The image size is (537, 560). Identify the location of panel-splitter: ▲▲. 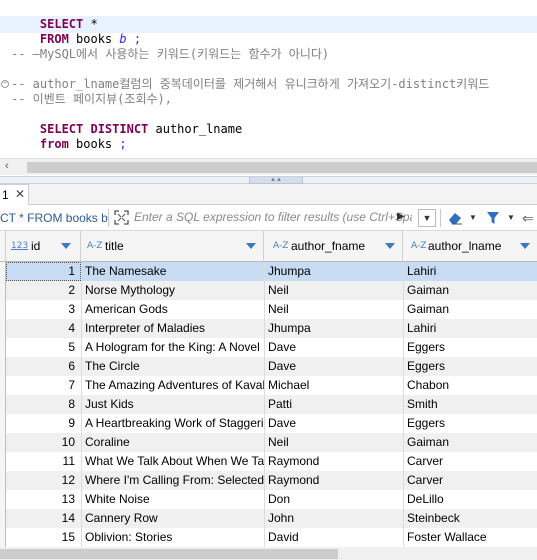
(268, 180).